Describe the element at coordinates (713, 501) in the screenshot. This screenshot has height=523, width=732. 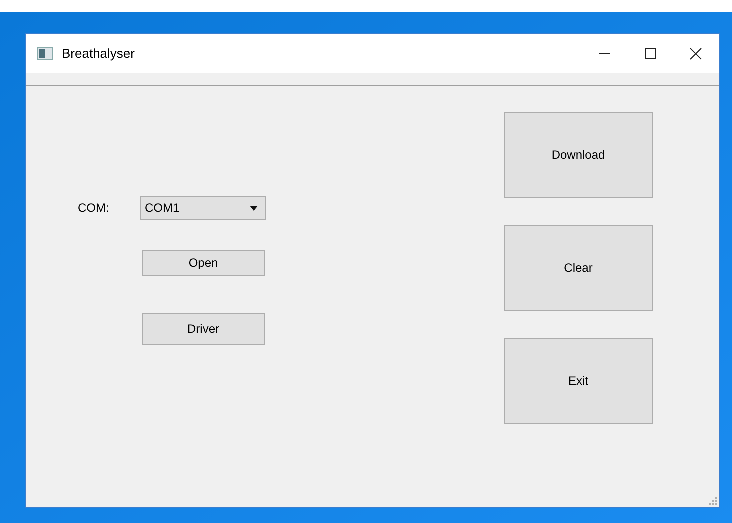
I see `resize-grip-icon` at that location.